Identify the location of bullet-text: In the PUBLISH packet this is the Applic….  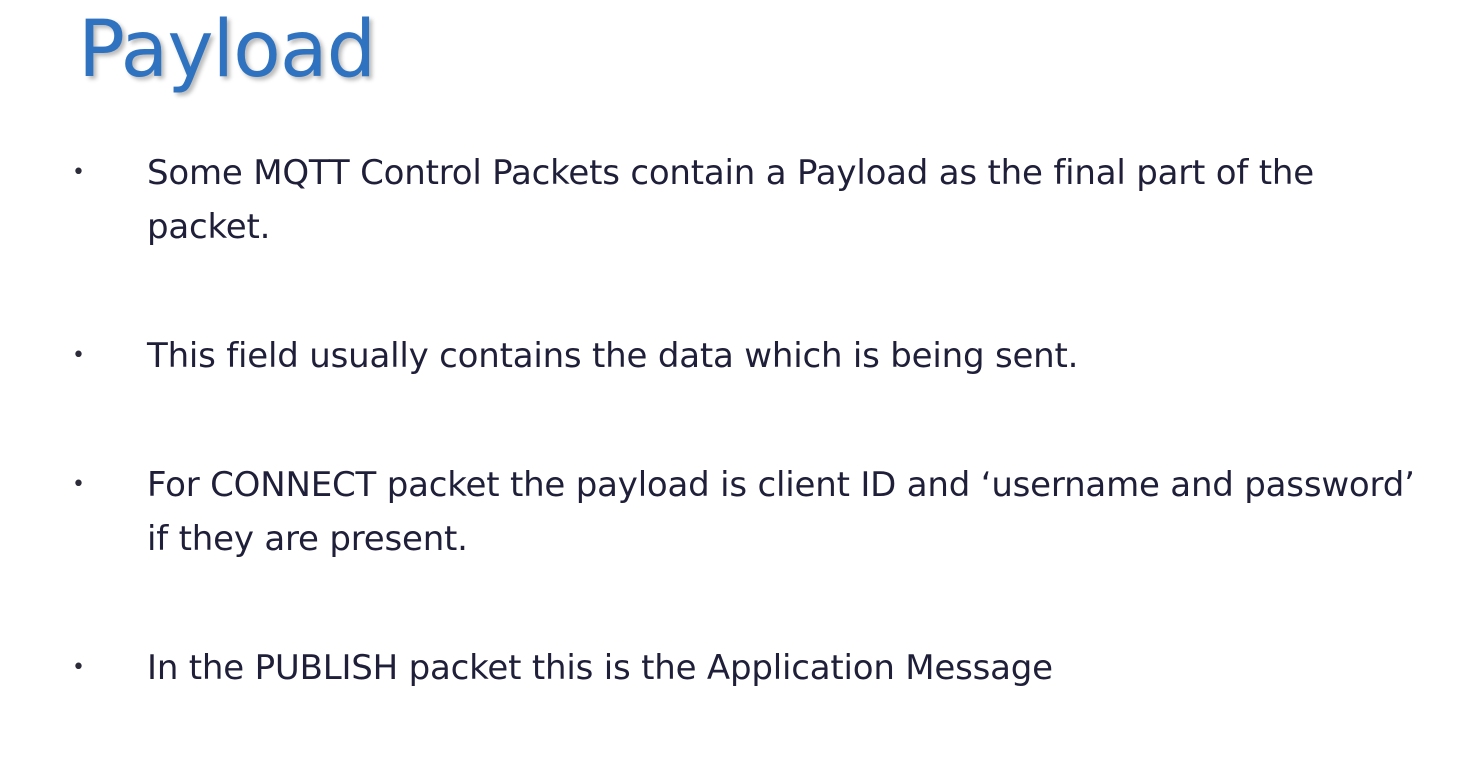
(600, 668).